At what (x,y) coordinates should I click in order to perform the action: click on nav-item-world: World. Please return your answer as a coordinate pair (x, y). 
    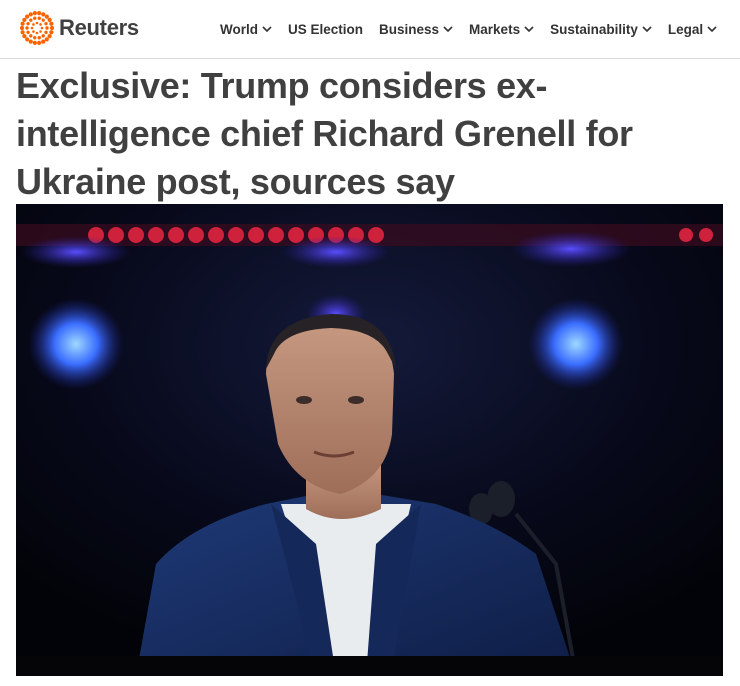
    Looking at the image, I should click on (246, 29).